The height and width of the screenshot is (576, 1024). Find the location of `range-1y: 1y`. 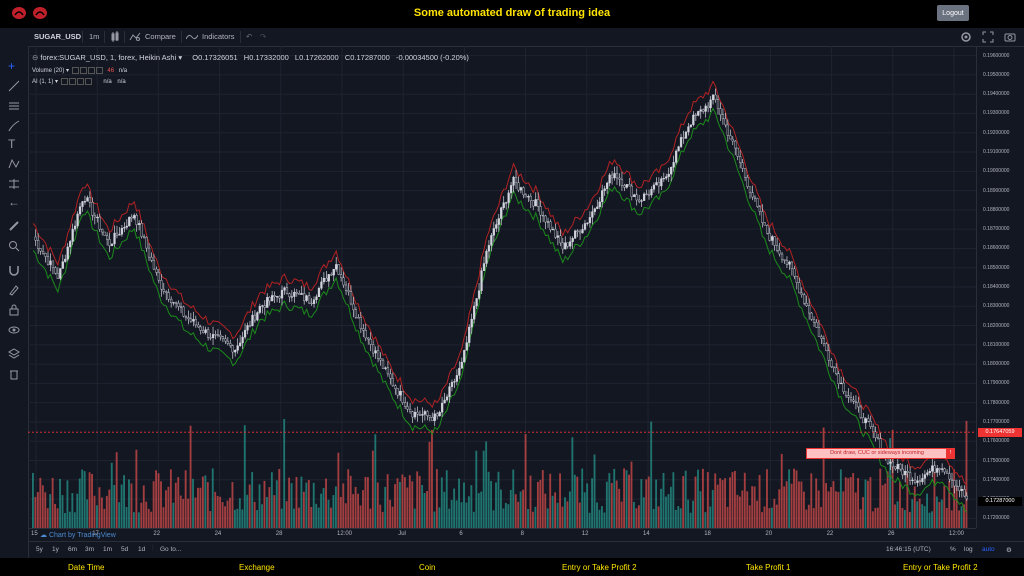

range-1y: 1y is located at coordinates (55, 549).